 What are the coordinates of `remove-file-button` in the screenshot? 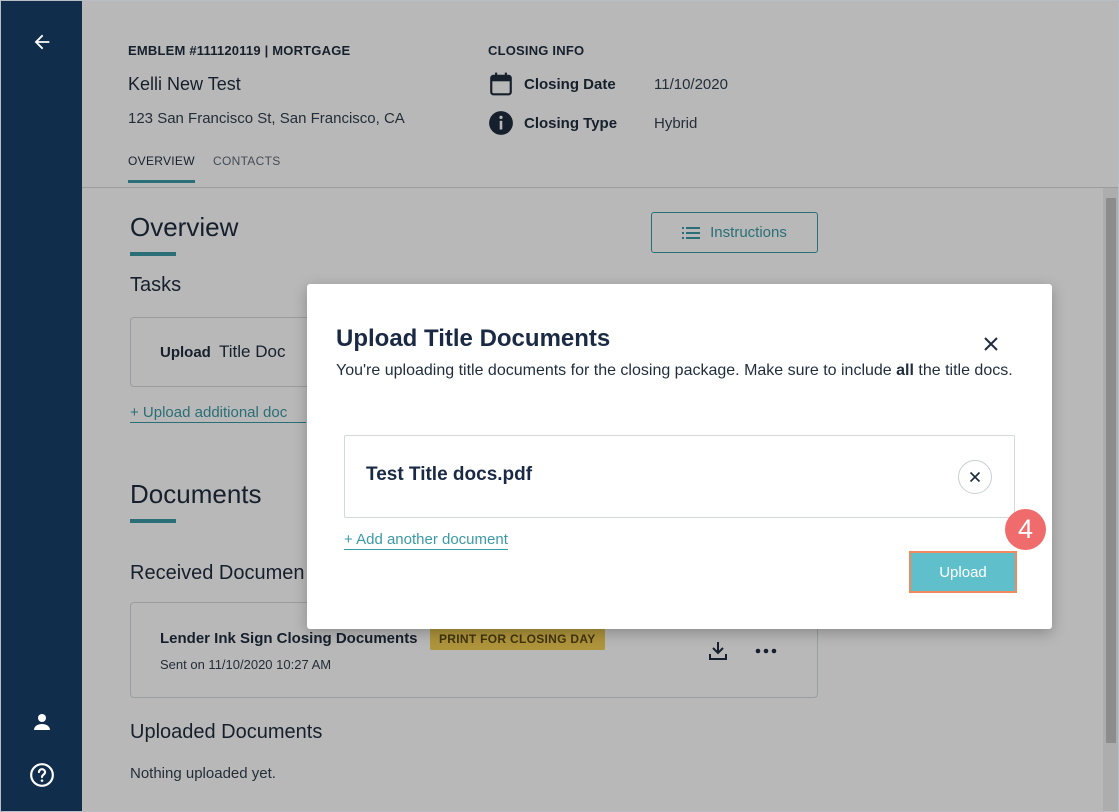 It's located at (975, 477).